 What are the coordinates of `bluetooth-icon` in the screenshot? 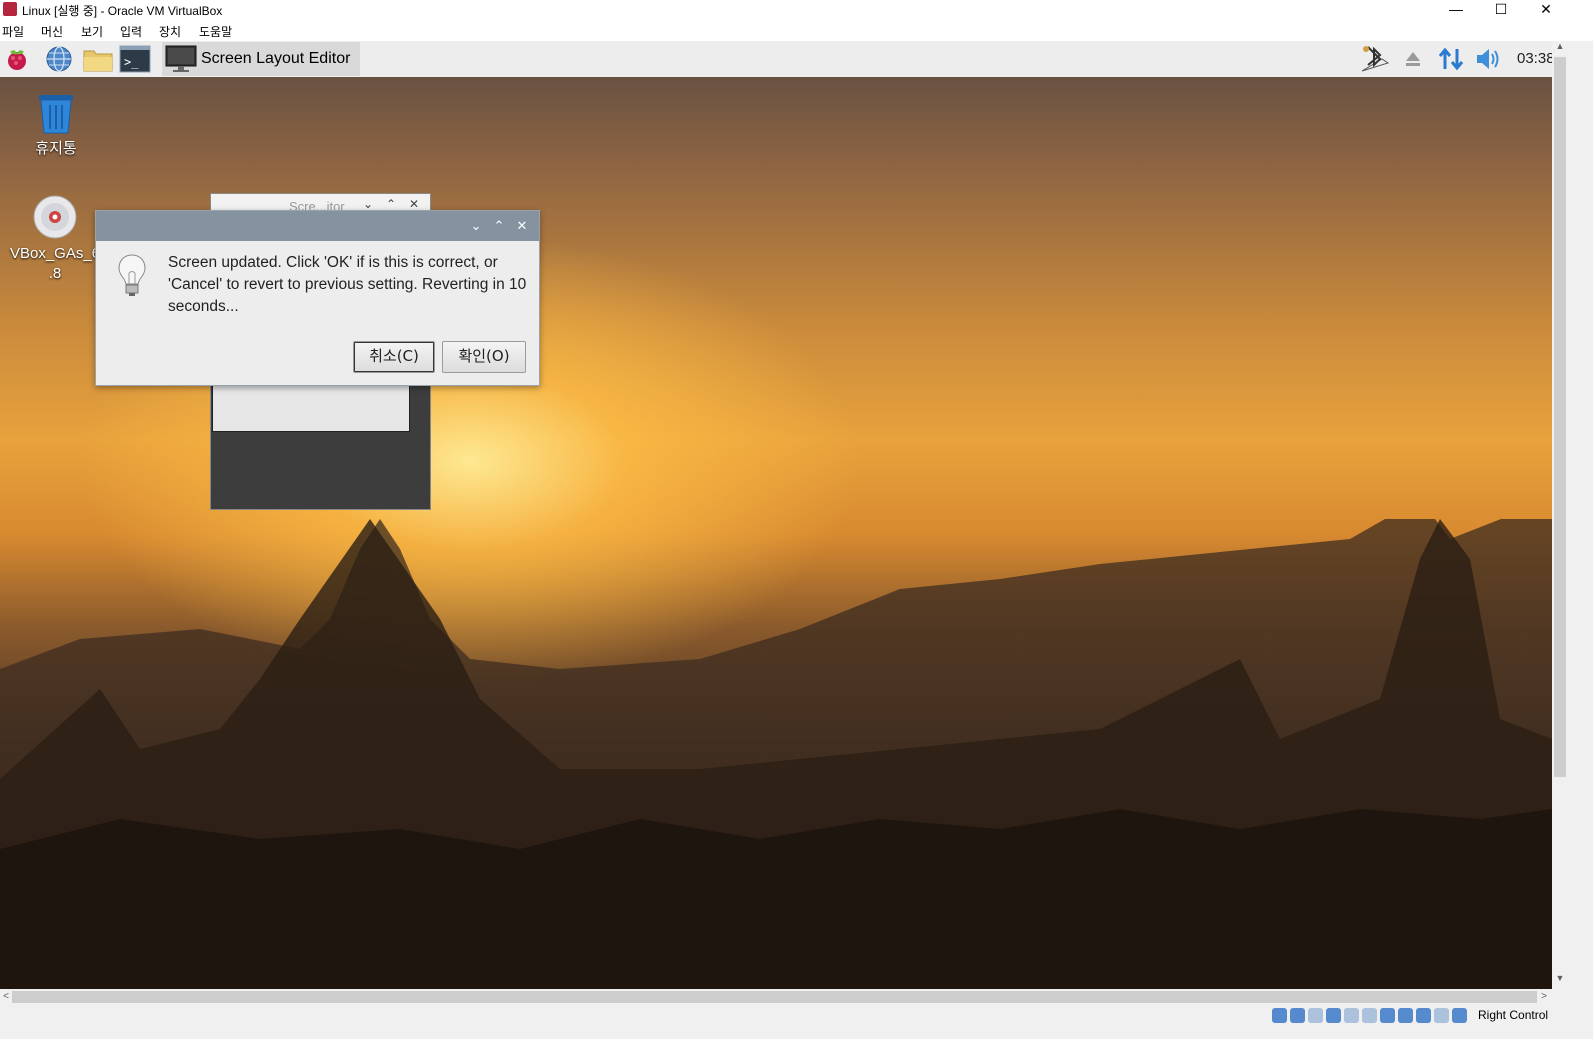 It's located at (1375, 59).